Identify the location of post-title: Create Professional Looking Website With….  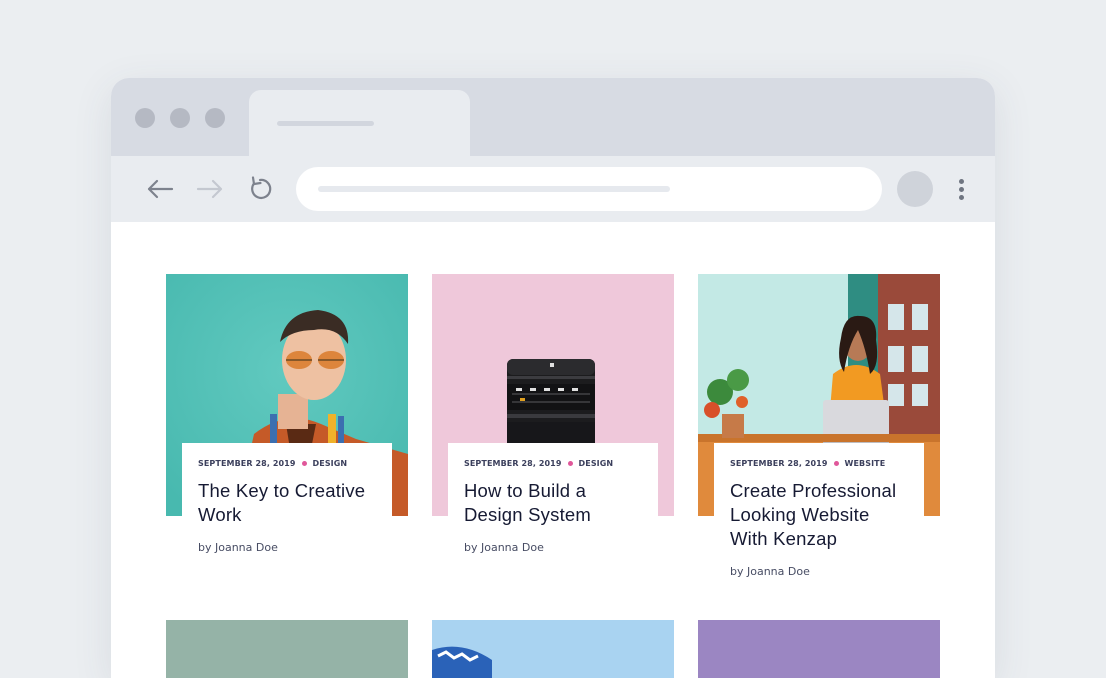
(819, 515).